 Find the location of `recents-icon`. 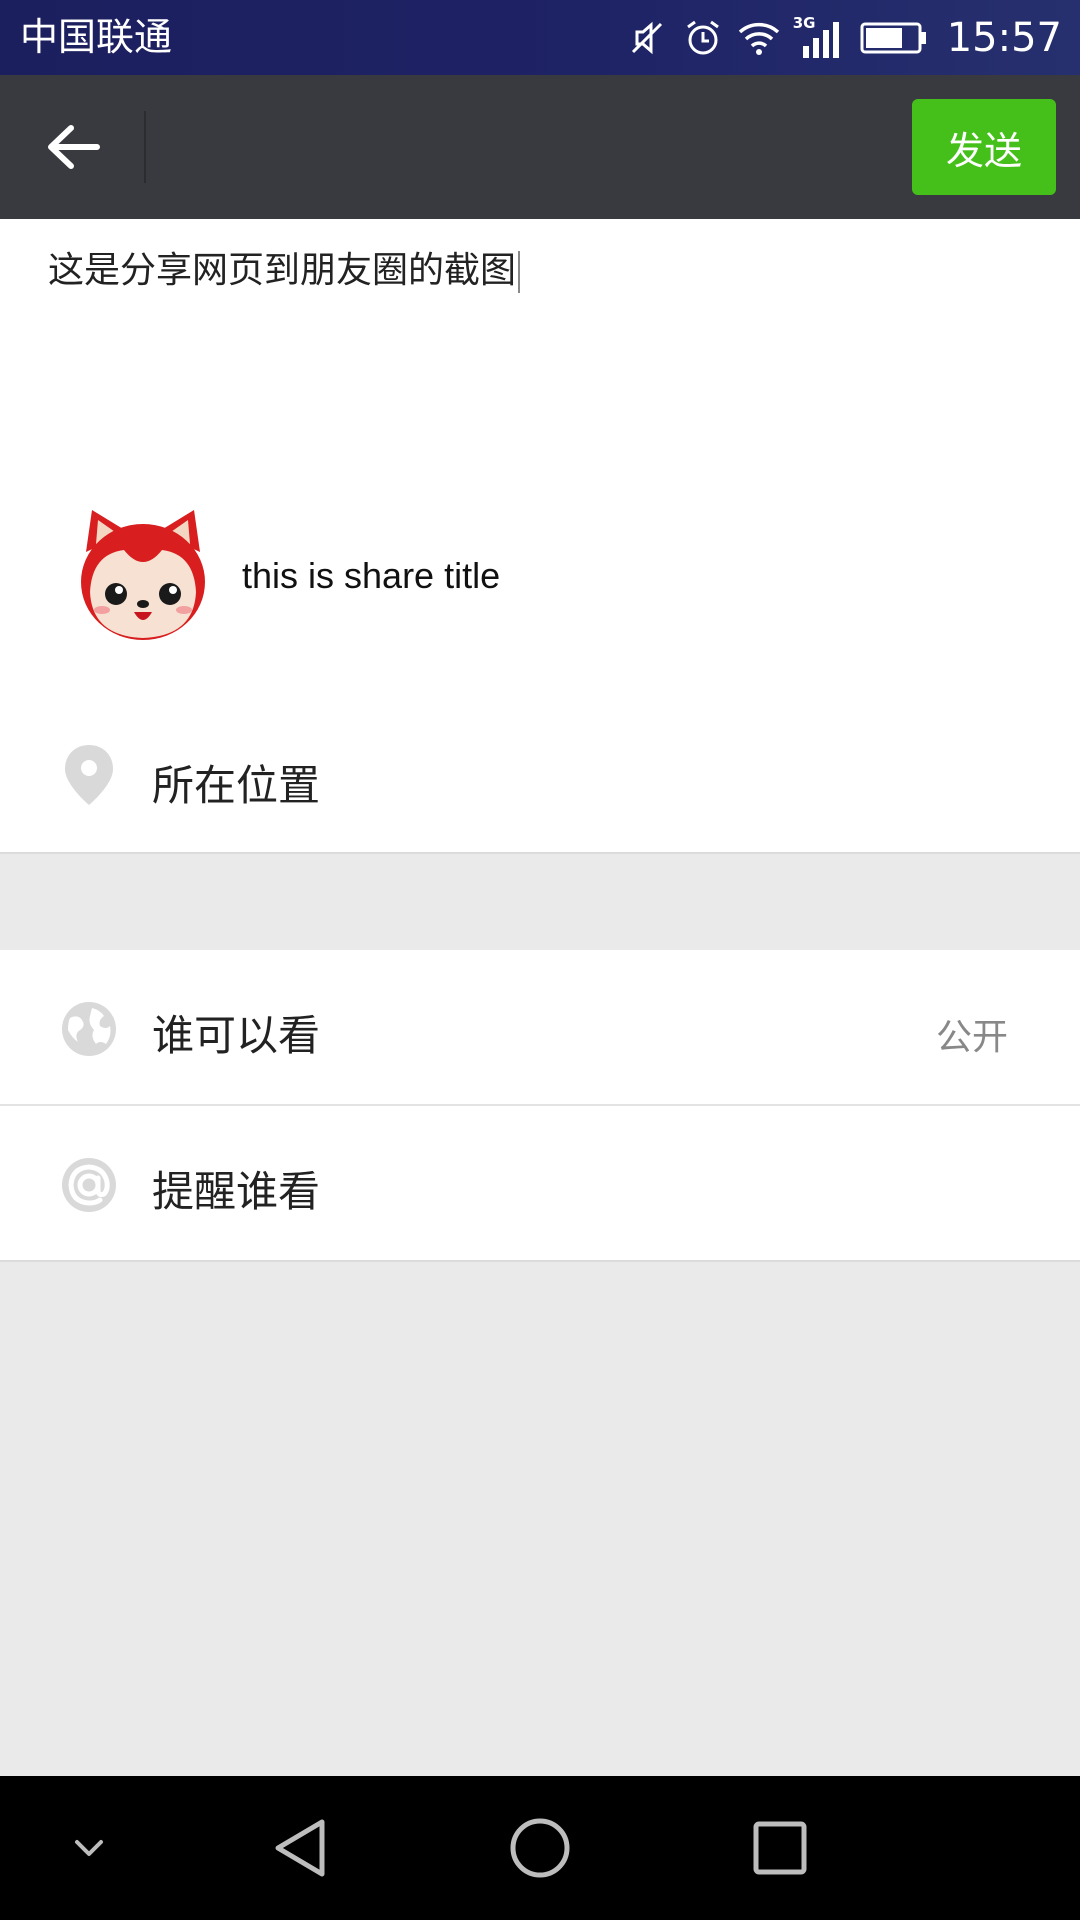

recents-icon is located at coordinates (780, 1848).